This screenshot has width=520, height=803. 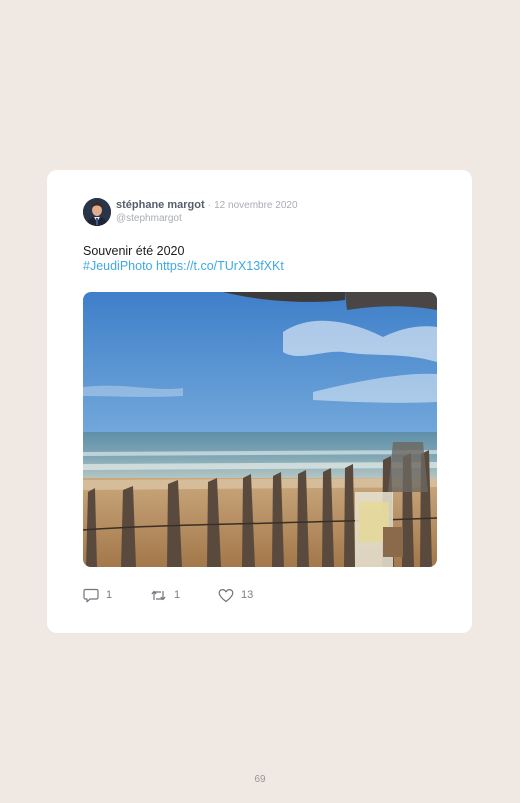 What do you see at coordinates (255, 205) in the screenshot?
I see `tweet-date: 12 novembre 2020` at bounding box center [255, 205].